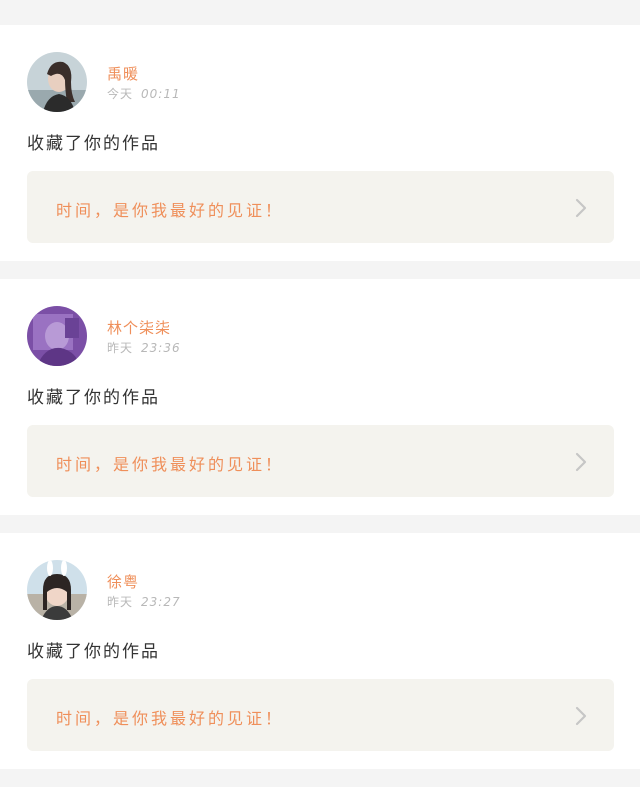 The image size is (640, 787). What do you see at coordinates (161, 602) in the screenshot?
I see `timestamp-time: 23:27` at bounding box center [161, 602].